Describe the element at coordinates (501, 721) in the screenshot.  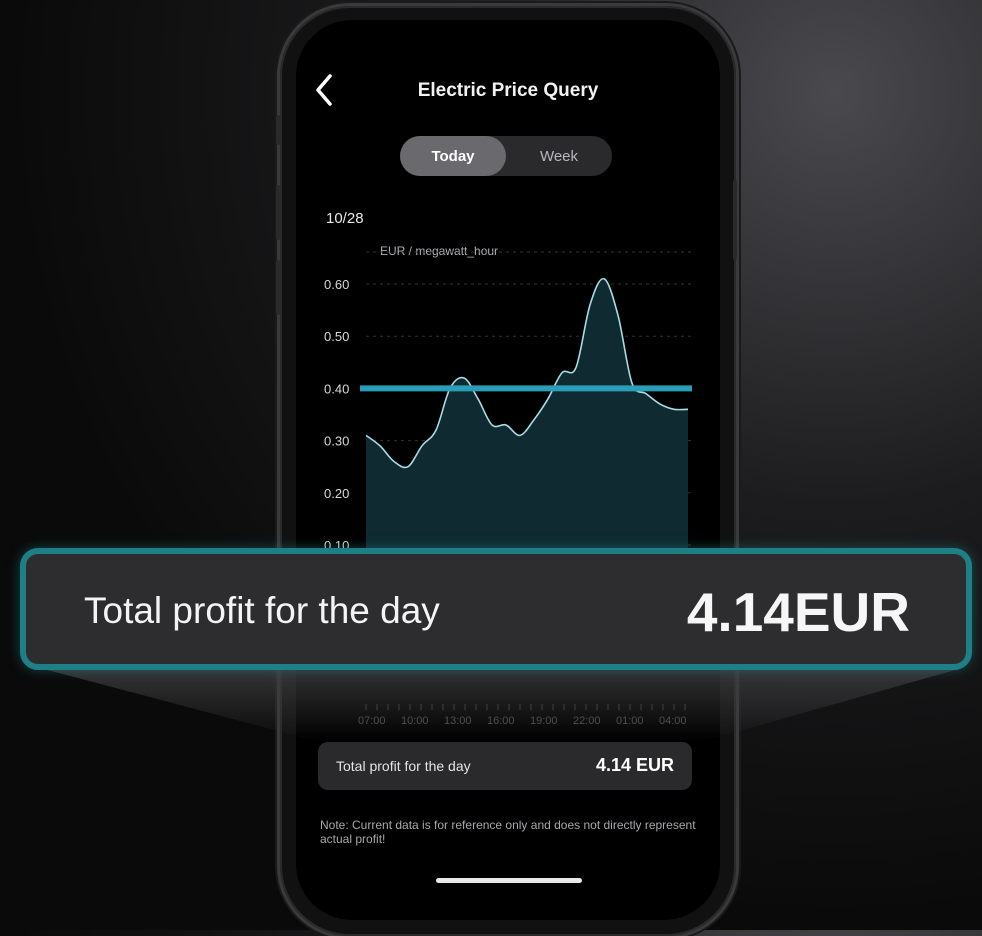
I see `x-tick-label: 16:00` at that location.